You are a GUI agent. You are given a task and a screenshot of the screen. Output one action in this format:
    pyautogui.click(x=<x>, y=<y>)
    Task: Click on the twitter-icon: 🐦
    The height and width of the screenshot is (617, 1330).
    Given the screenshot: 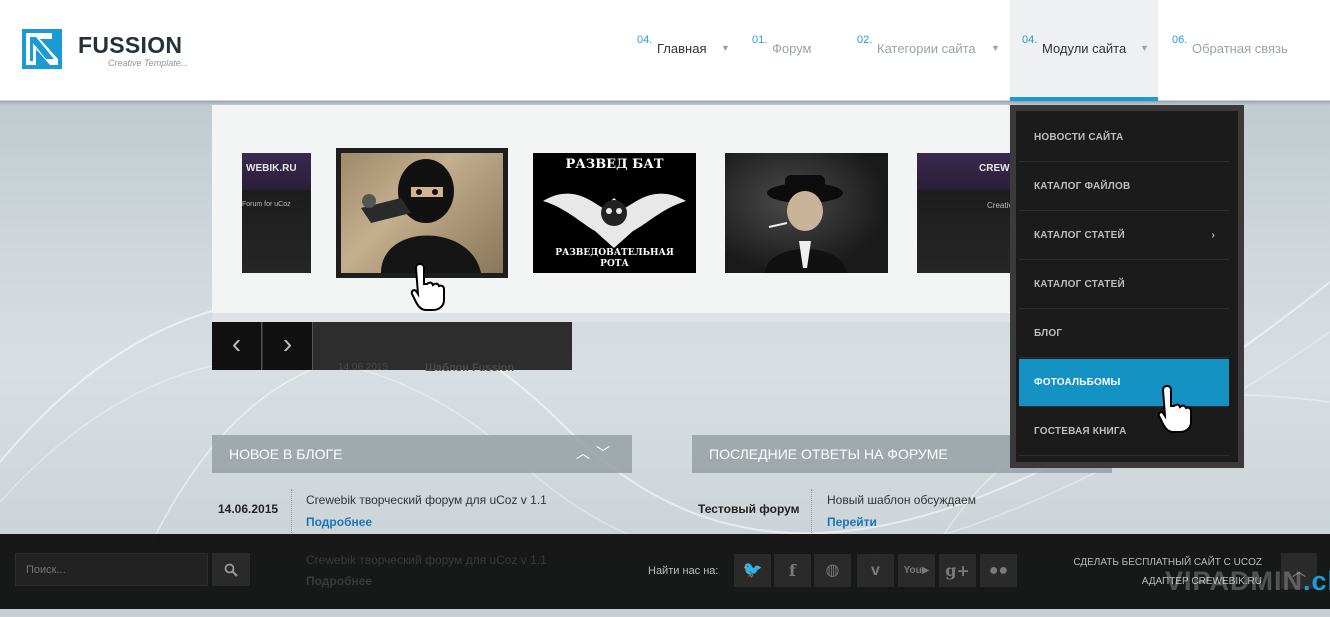 What is the action you would take?
    pyautogui.click(x=752, y=570)
    